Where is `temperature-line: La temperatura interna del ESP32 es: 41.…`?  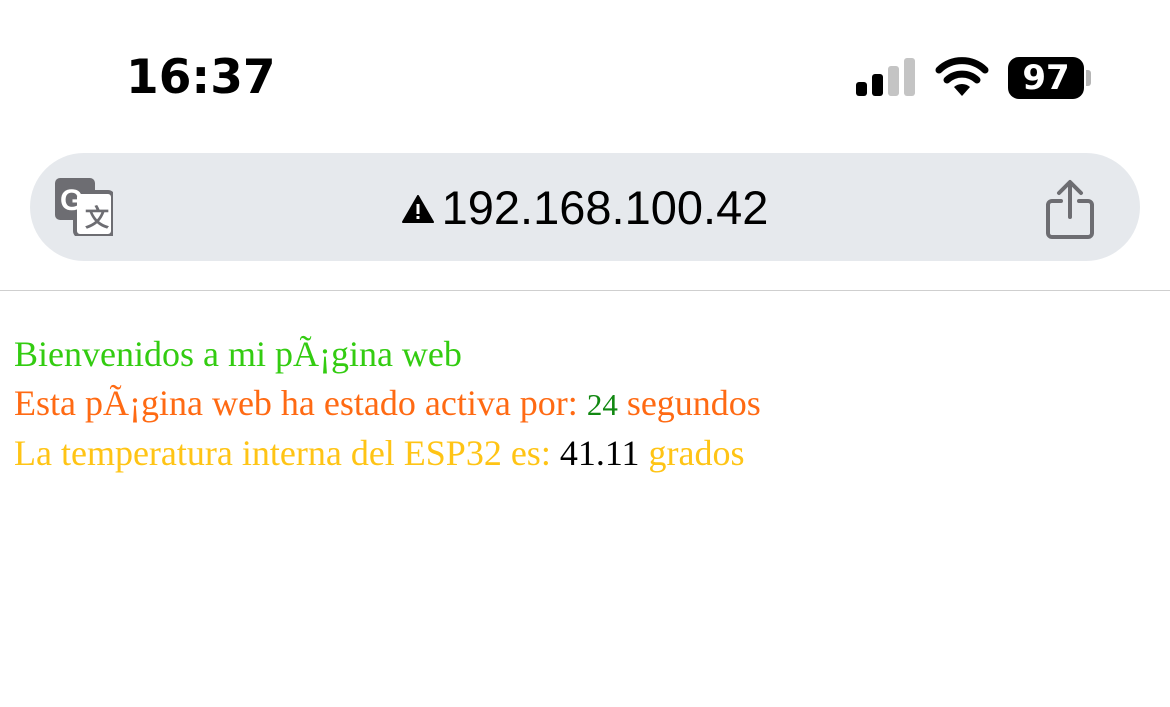 temperature-line: La temperatura interna del ESP32 es: 41.… is located at coordinates (387, 453).